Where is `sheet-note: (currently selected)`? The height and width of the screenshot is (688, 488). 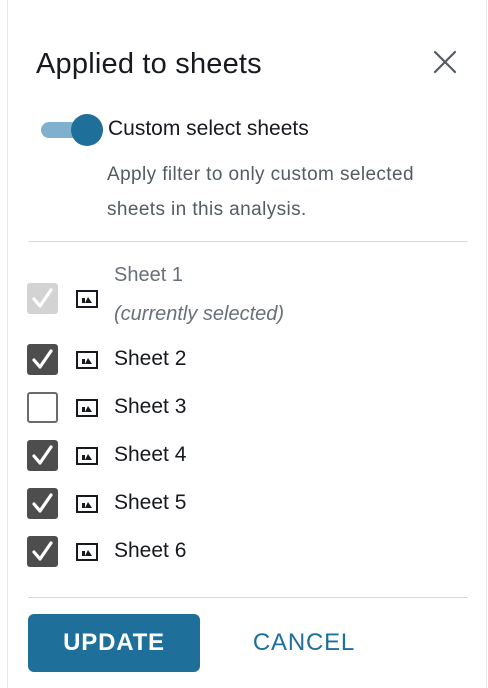 sheet-note: (currently selected) is located at coordinates (199, 314).